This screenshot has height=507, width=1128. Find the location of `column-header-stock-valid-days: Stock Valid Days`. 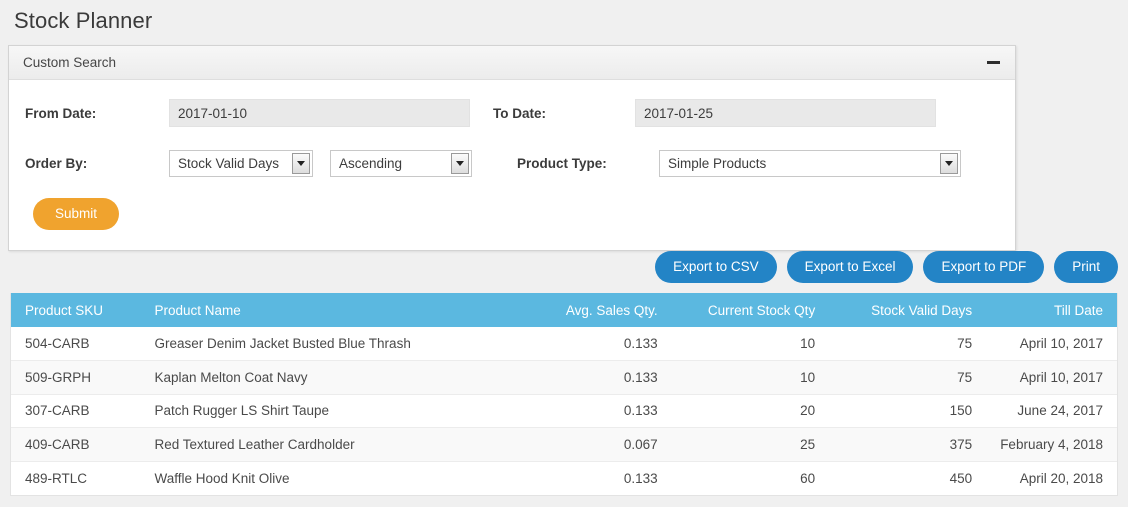

column-header-stock-valid-days: Stock Valid Days is located at coordinates (908, 310).